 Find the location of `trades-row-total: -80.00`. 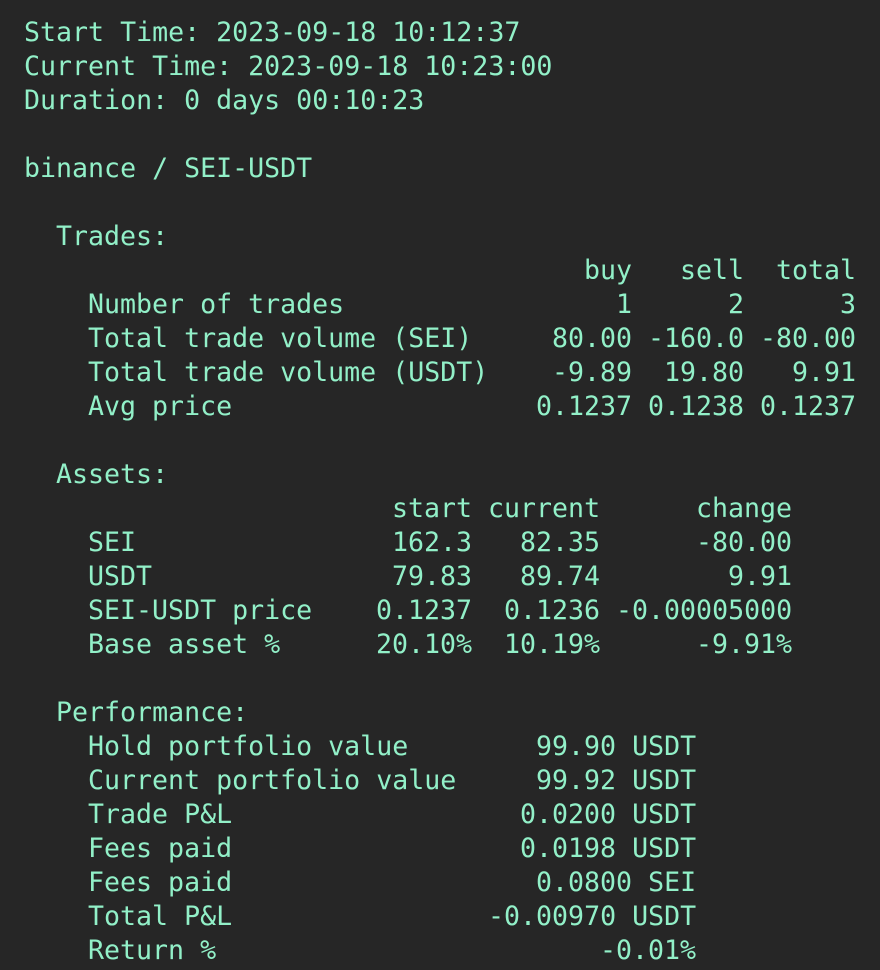

trades-row-total: -80.00 is located at coordinates (808, 338).